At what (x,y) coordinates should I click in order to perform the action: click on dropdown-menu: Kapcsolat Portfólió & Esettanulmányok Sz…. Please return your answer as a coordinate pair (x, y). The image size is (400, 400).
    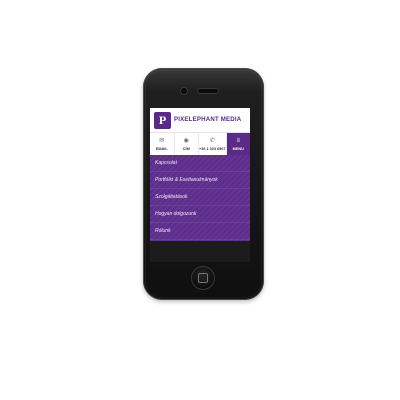
    Looking at the image, I should click on (200, 198).